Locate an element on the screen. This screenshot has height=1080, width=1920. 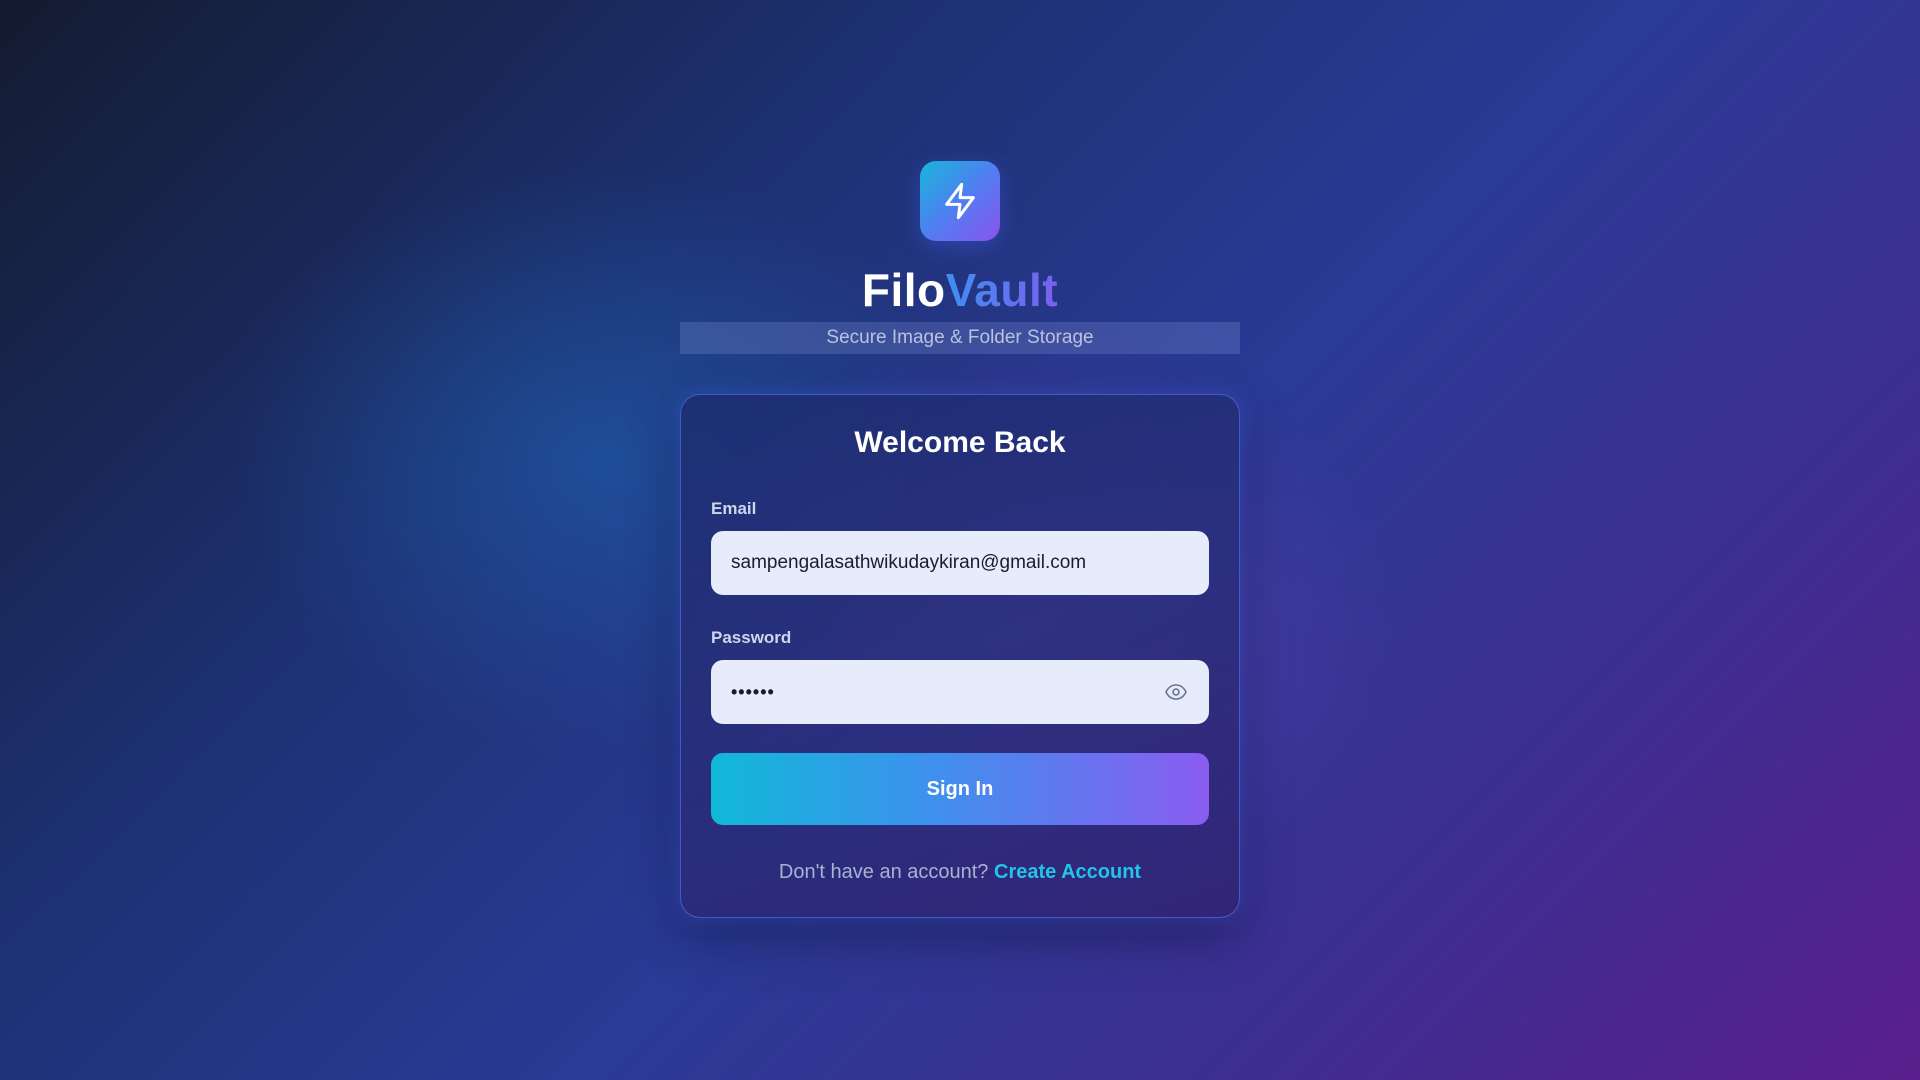
password-label: Password is located at coordinates (751, 637).